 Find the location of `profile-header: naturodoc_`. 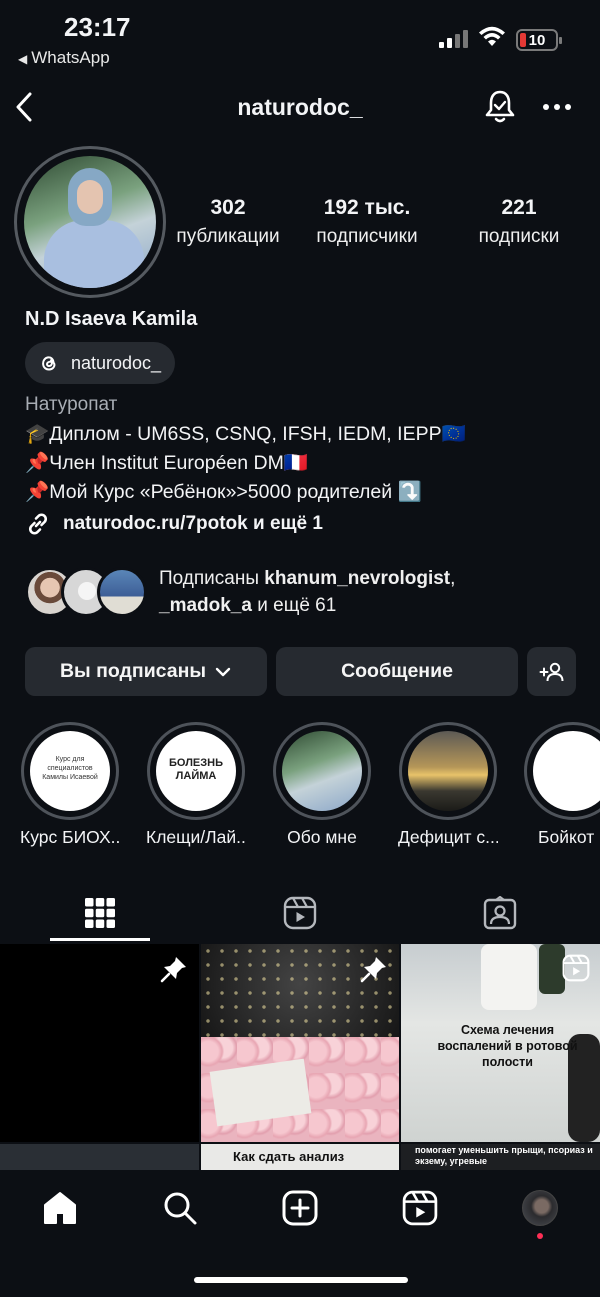

profile-header: naturodoc_ is located at coordinates (300, 107).